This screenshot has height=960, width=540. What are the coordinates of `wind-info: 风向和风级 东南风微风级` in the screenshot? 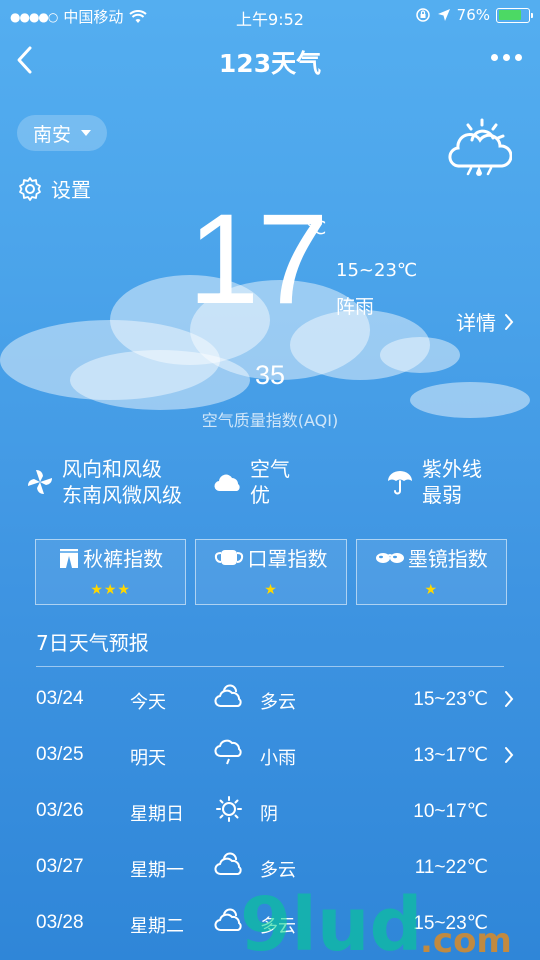 It's located at (104, 482).